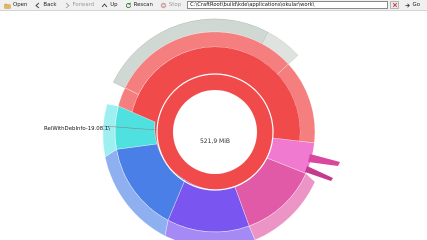 This screenshot has width=427, height=240. I want to click on toolbar: Open Back Forward Up Rescan Stop Go, so click(213, 5).